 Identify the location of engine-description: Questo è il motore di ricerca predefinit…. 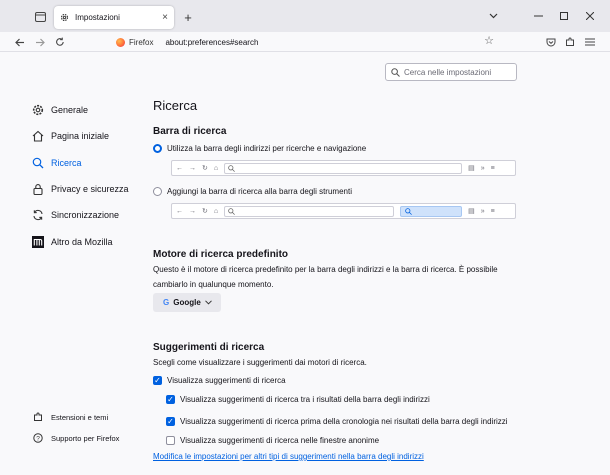
(325, 277).